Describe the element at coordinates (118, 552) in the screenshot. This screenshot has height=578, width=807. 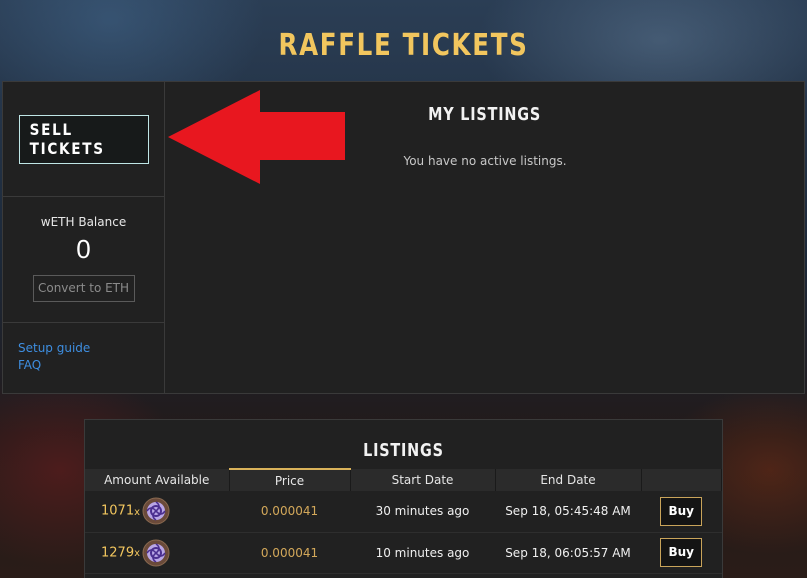
I see `amount-value: 1279` at that location.